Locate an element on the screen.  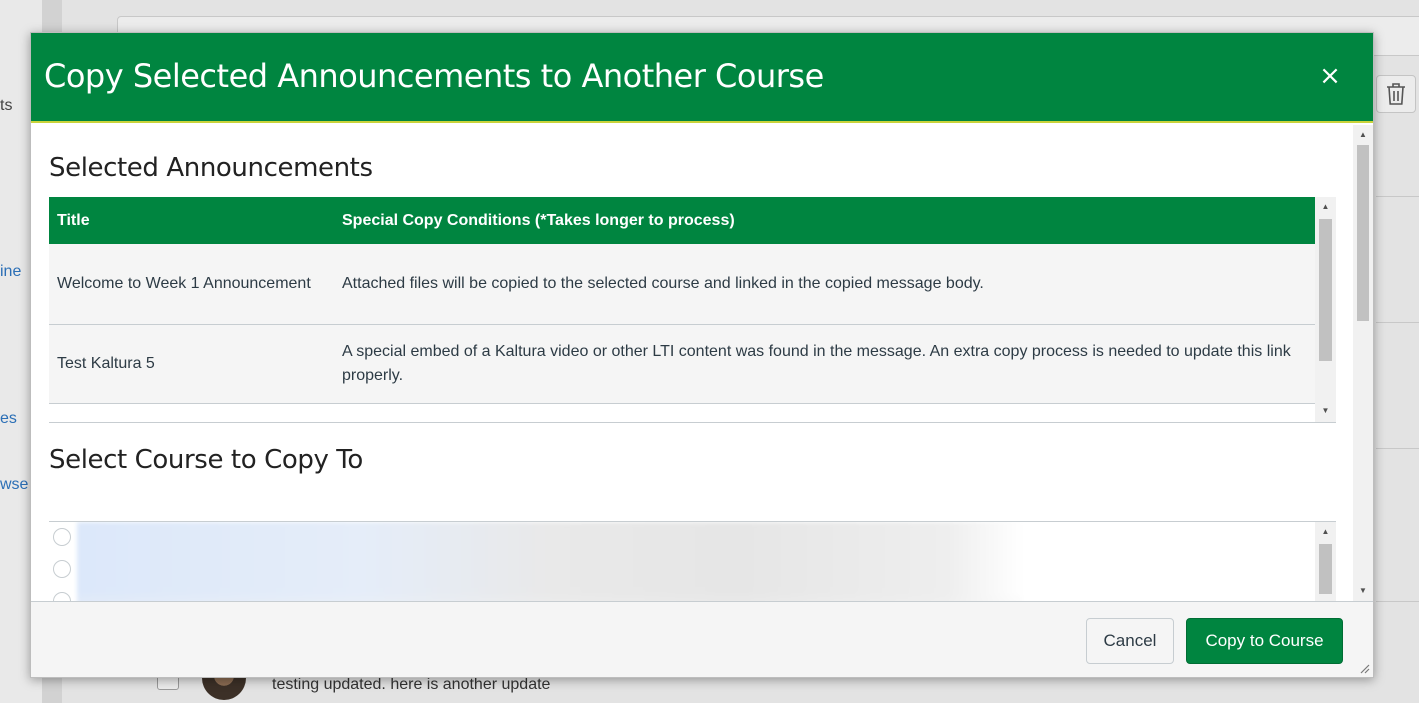
announcement-title: Test Kaltura 5 is located at coordinates (191, 364).